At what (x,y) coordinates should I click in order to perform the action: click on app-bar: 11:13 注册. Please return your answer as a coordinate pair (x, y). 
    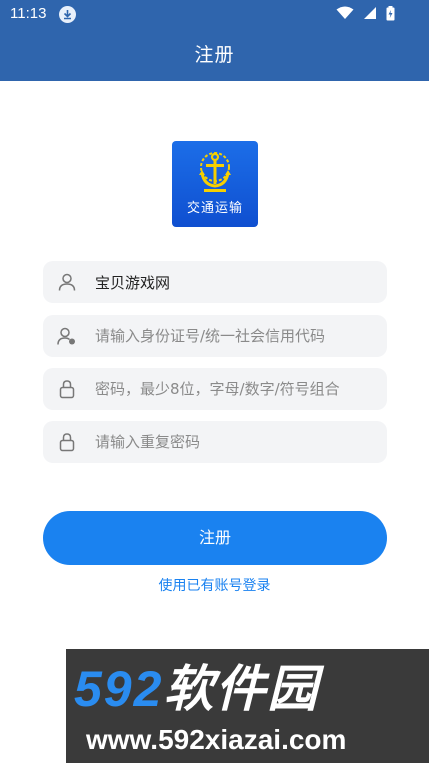
    Looking at the image, I should click on (214, 40).